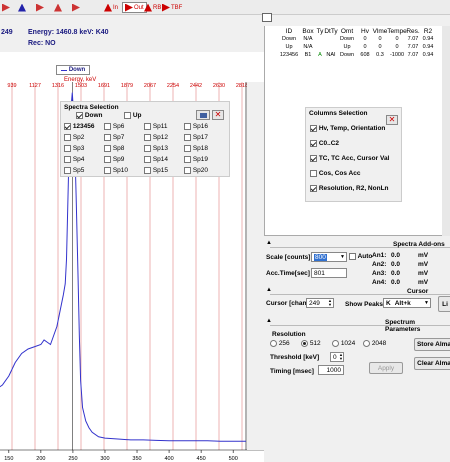  Describe the element at coordinates (386, 368) in the screenshot. I see `apply-button: Apply` at that location.